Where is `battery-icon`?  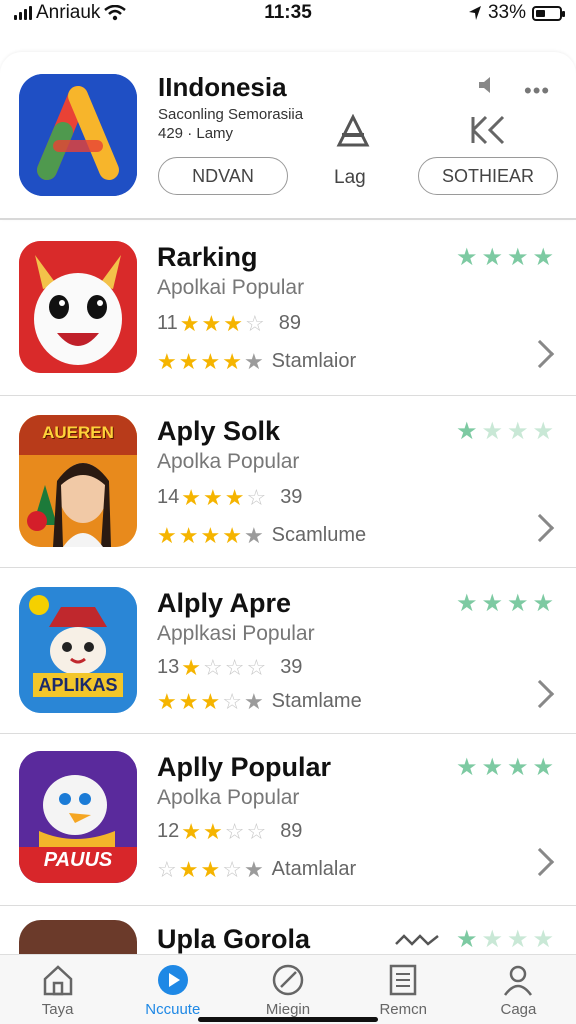 battery-icon is located at coordinates (548, 13).